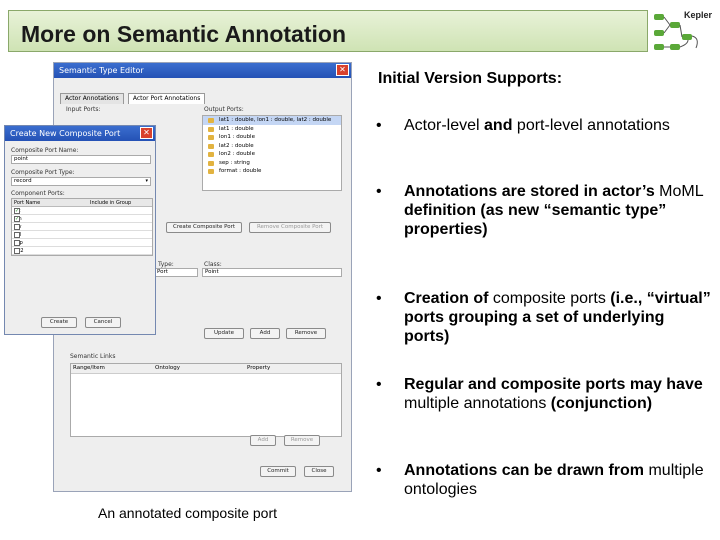 The image size is (720, 540). I want to click on remove-button: Remove, so click(306, 333).